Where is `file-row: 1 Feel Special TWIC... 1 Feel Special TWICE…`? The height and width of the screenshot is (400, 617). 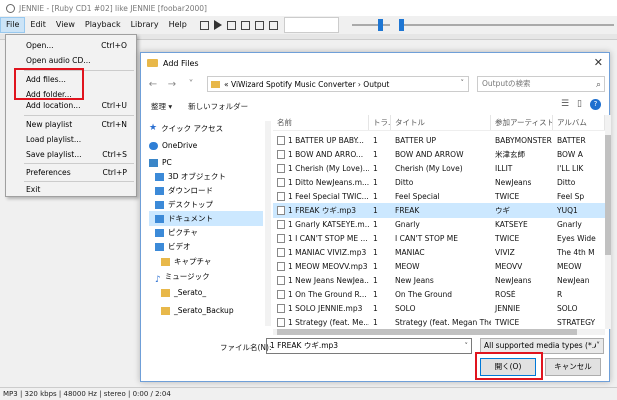
file-row: 1 Feel Special TWIC... 1 Feel Special TWICE… is located at coordinates (439, 196).